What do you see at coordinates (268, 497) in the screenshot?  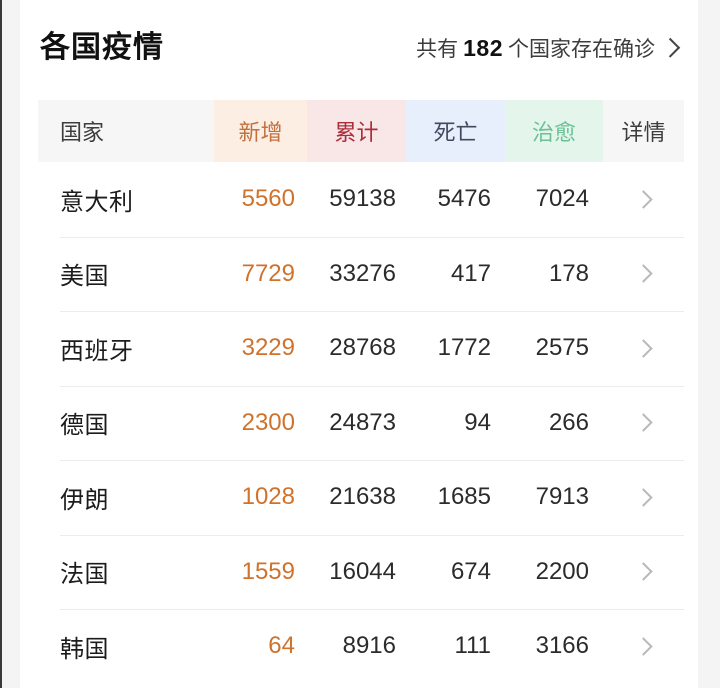 I see `cell-new: 1028` at bounding box center [268, 497].